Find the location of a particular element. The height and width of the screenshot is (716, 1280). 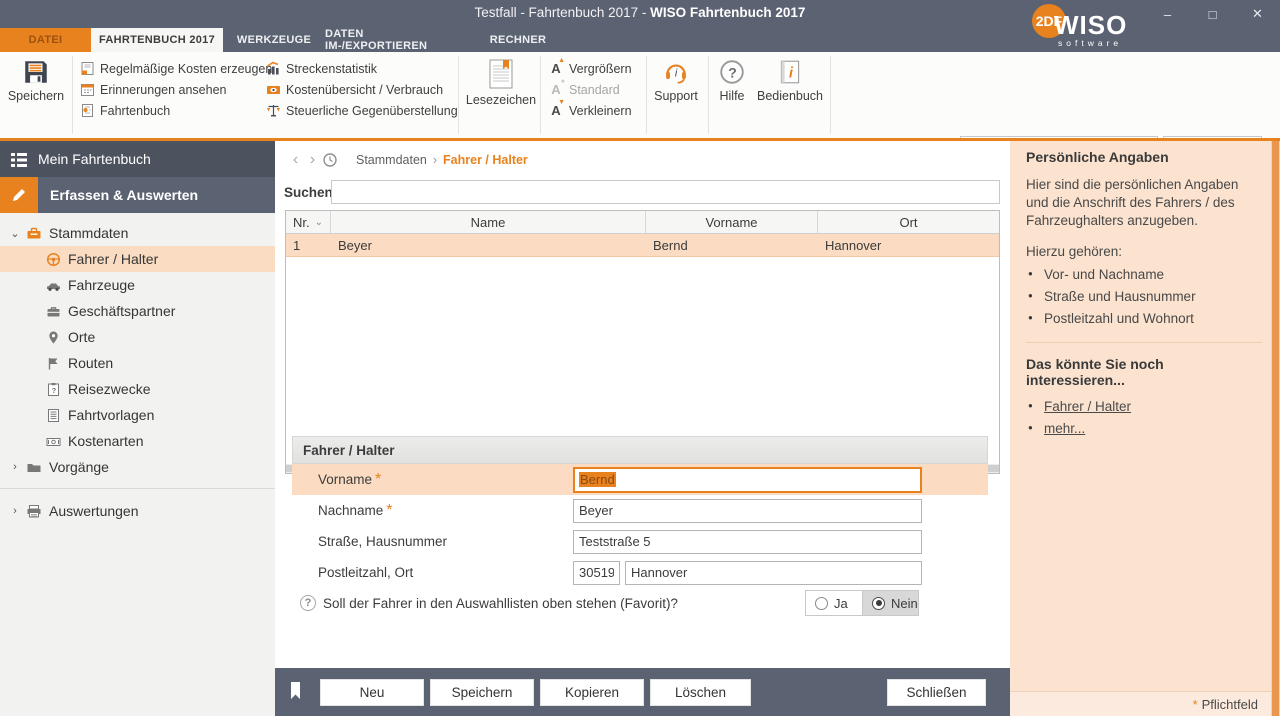

sidebar-item-kostenarten: Kostenarten is located at coordinates (137, 441).